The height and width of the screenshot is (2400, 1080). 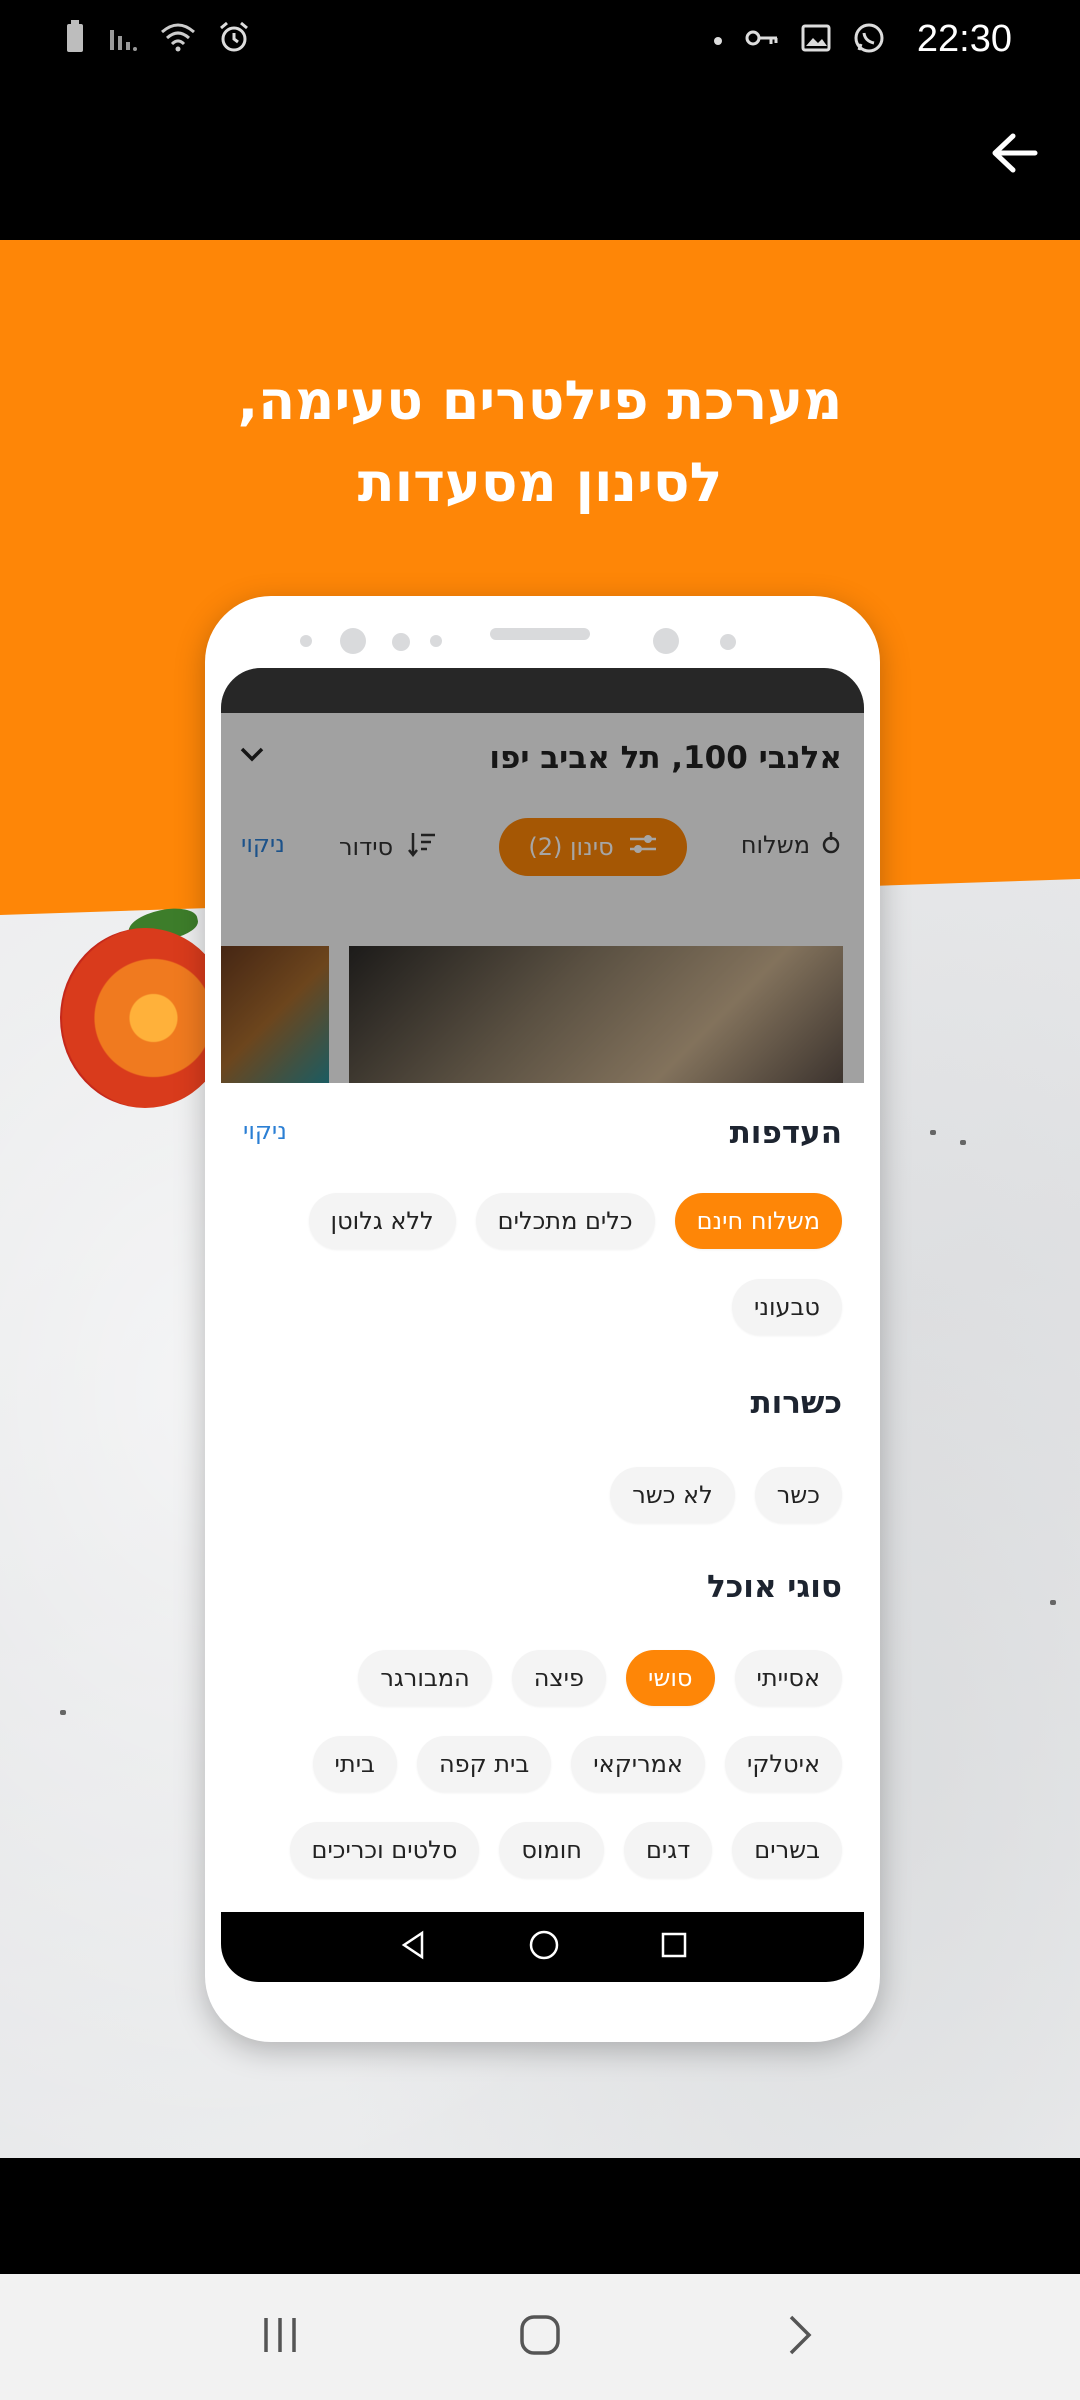 I want to click on chip-not-kosher: לא כשר, so click(x=672, y=1495).